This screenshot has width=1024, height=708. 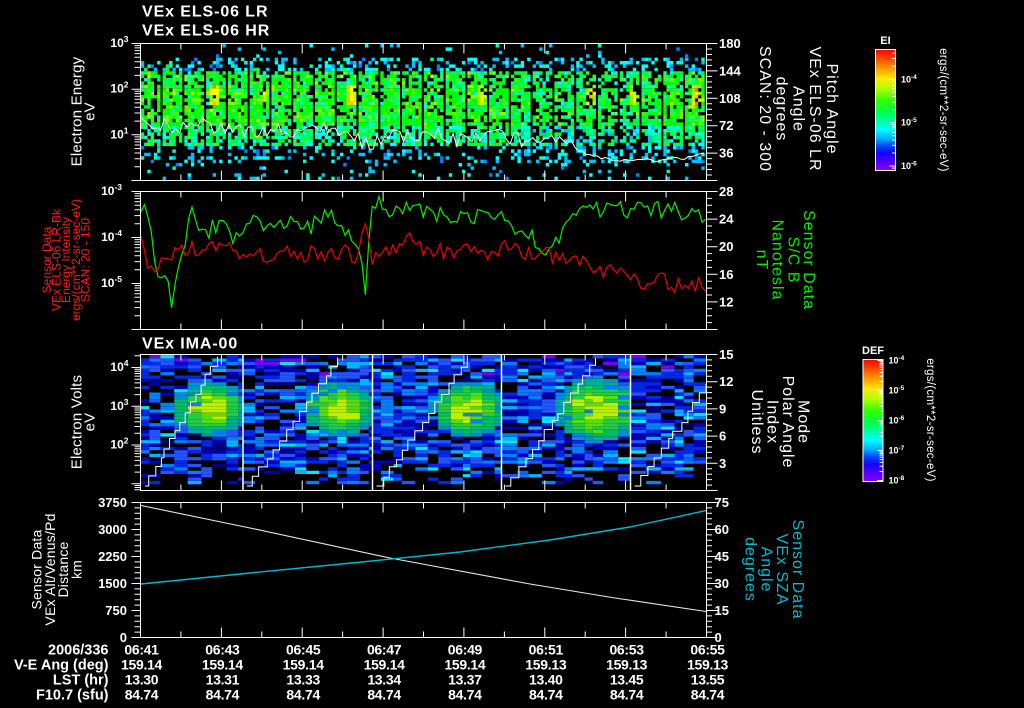 What do you see at coordinates (726, 191) in the screenshot?
I see `svg-text: 28` at bounding box center [726, 191].